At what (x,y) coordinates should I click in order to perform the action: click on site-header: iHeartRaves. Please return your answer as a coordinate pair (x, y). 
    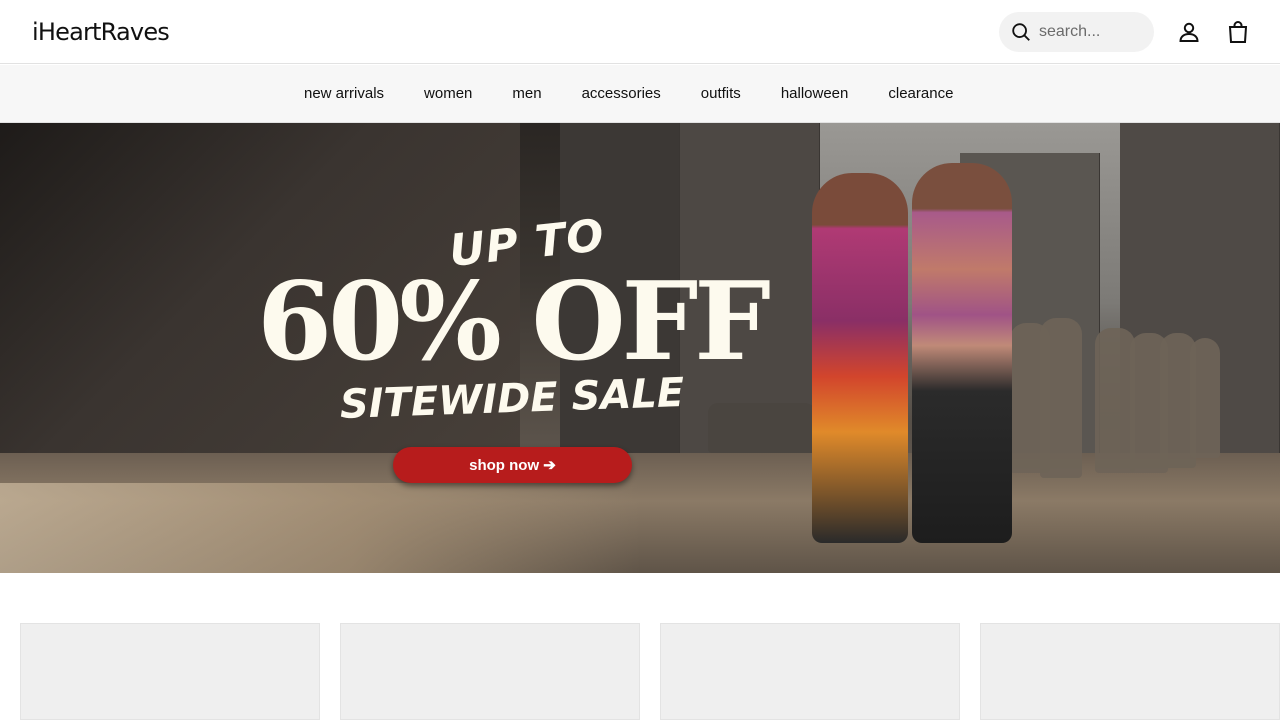
    Looking at the image, I should click on (640, 32).